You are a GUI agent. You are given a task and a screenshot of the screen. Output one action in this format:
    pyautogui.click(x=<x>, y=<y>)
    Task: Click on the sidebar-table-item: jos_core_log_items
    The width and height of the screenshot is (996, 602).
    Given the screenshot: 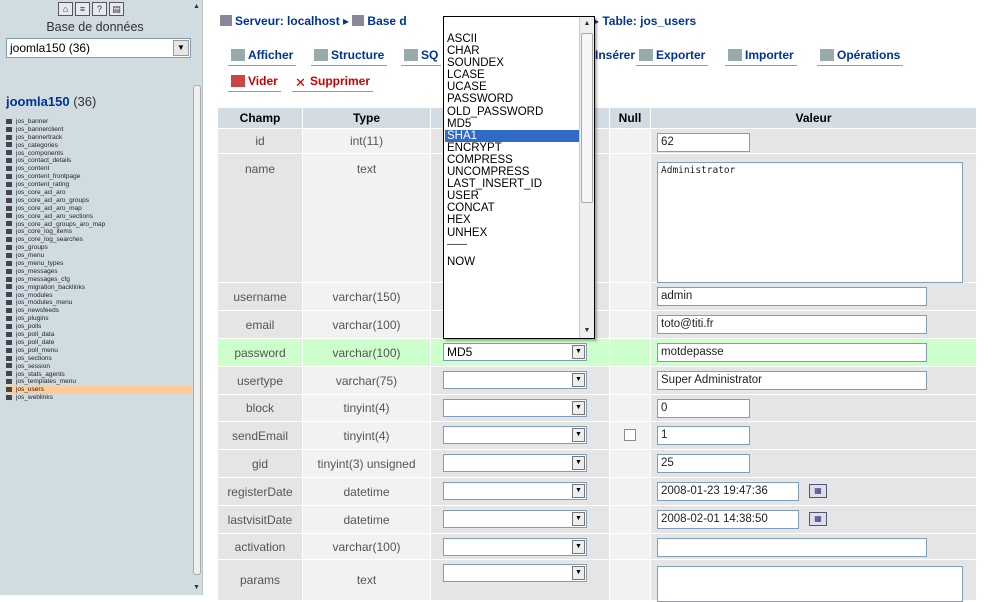 What is the action you would take?
    pyautogui.click(x=99, y=232)
    